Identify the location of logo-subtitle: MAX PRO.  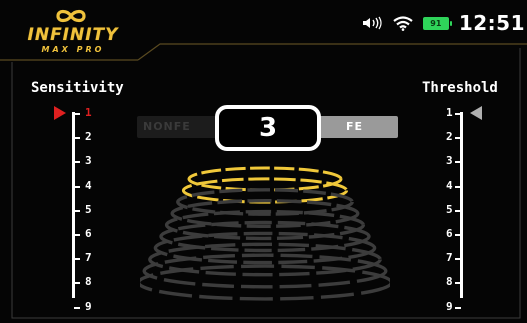
(73, 49).